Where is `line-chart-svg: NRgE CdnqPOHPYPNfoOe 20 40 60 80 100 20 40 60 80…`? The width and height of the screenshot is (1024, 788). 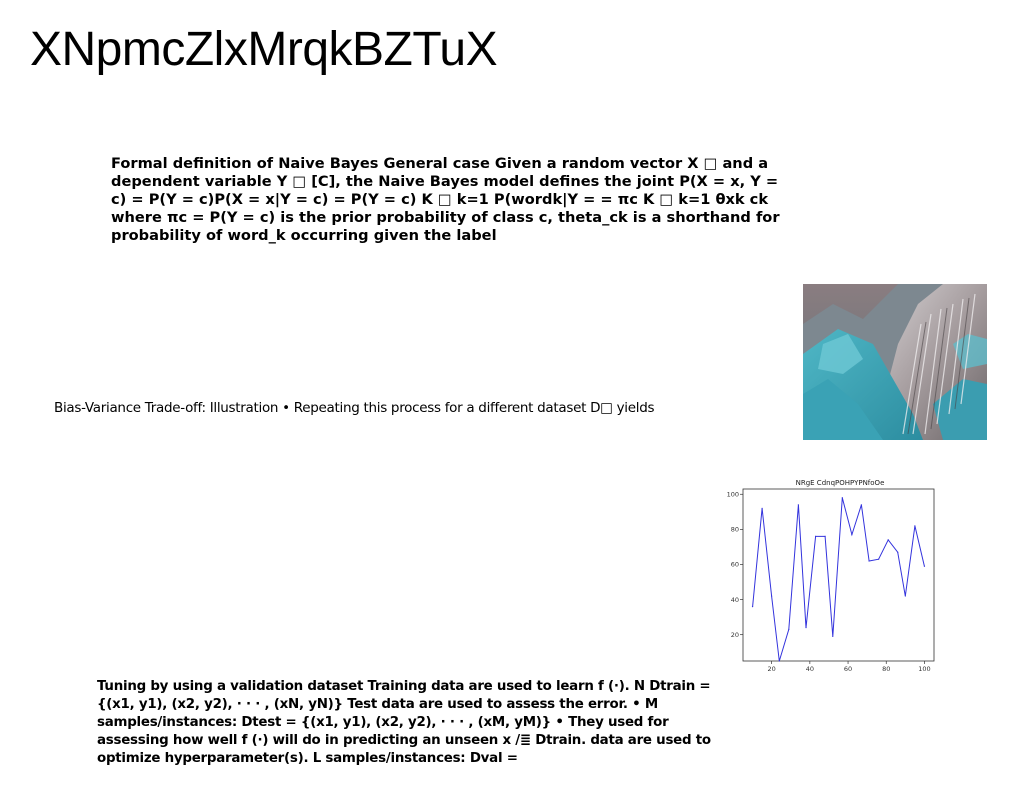 line-chart-svg: NRgE CdnqPOHPYPNfoOe 20 40 60 80 100 20 40 60 80… is located at coordinates (831, 576).